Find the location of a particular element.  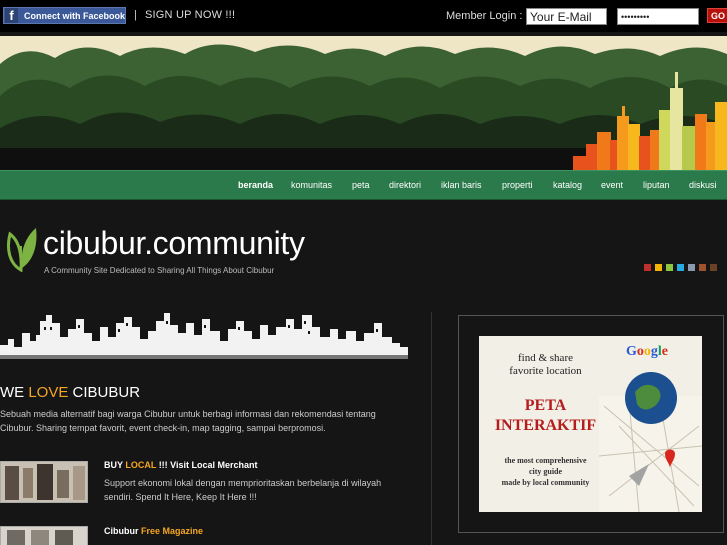

buy-local-title-suffix: !!! Visit Local Merchant is located at coordinates (207, 465).